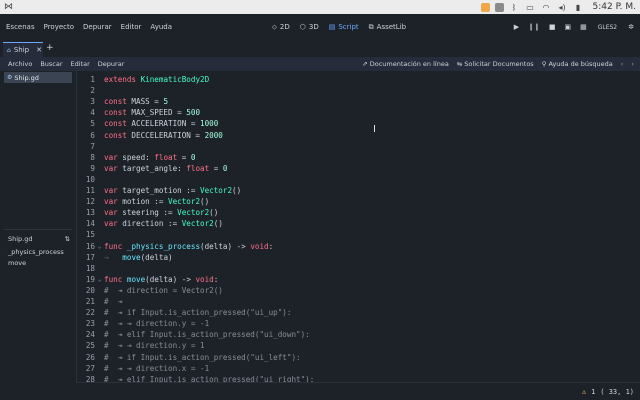  Describe the element at coordinates (67, 239) in the screenshot. I see `sort-icon: ⇅` at that location.